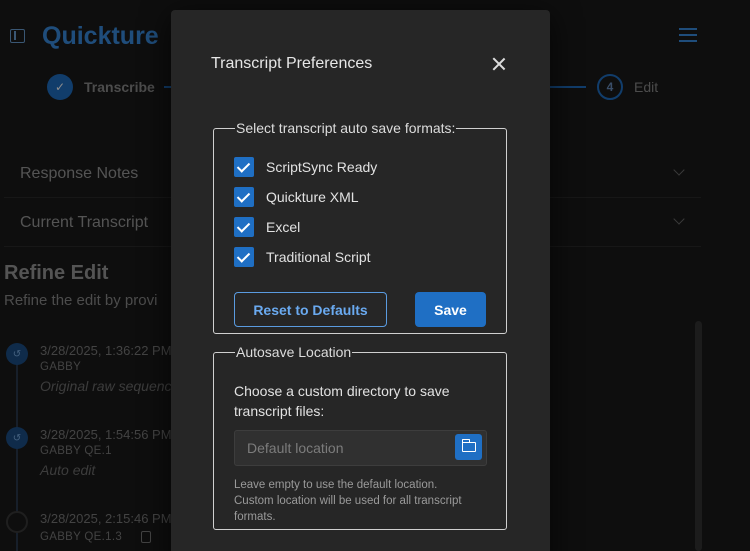 This screenshot has height=551, width=750. I want to click on checkbox-quickture-xml: Quickture XML, so click(296, 197).